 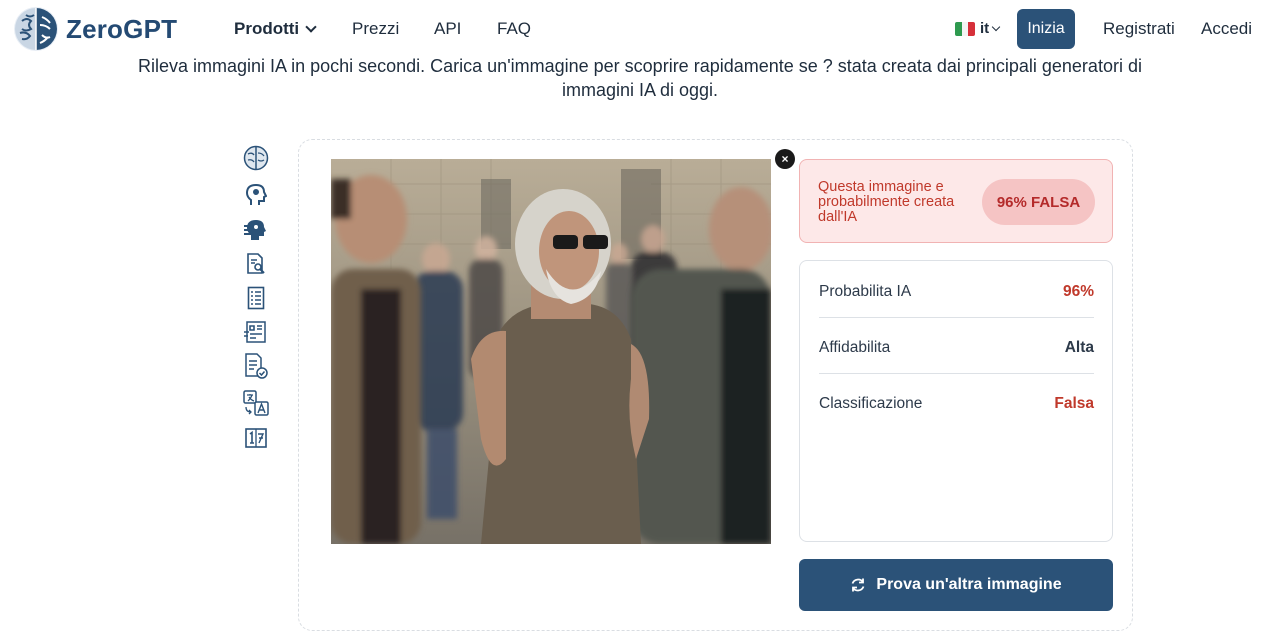 What do you see at coordinates (256, 298) in the screenshot?
I see `document-list-icon` at bounding box center [256, 298].